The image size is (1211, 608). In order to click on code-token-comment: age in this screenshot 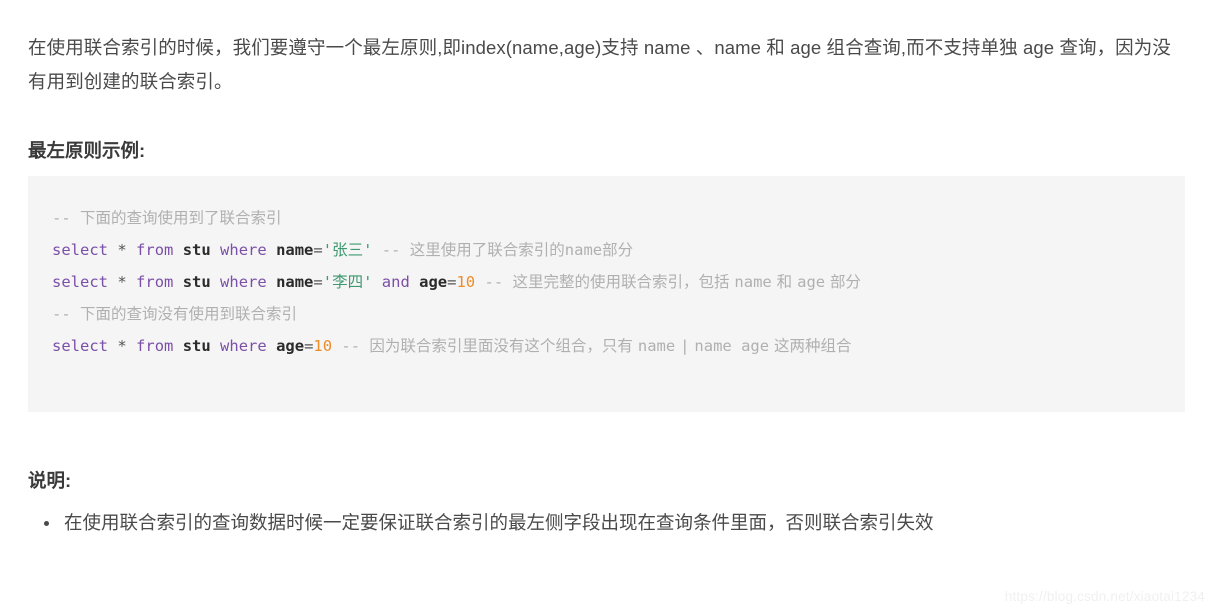, I will do `click(811, 282)`.